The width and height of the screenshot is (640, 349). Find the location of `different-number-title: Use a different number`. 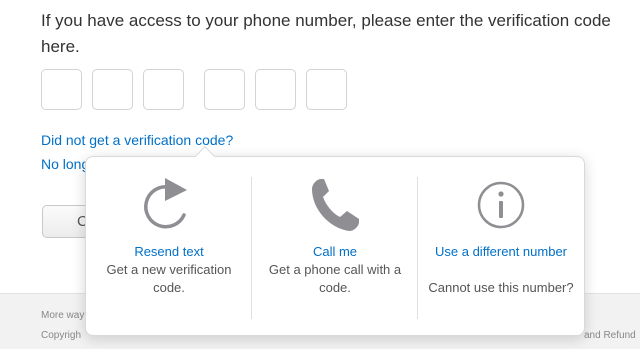

different-number-title: Use a different number is located at coordinates (501, 252).